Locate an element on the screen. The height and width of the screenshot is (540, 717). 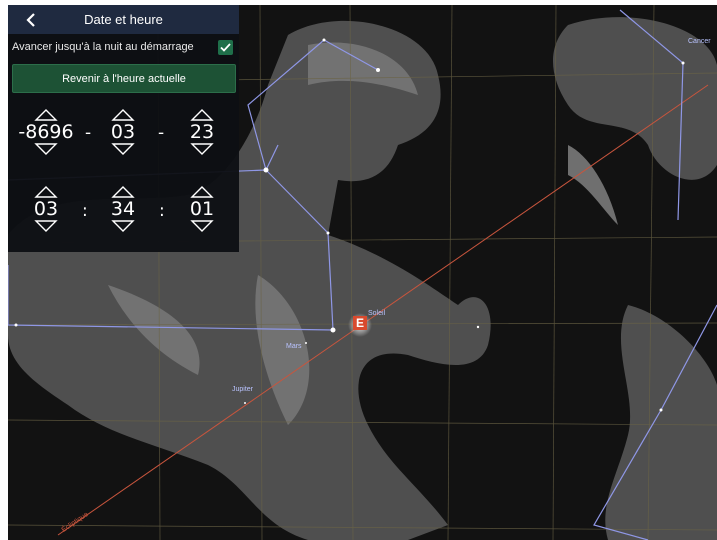
minute-down-arrow-icon is located at coordinates (123, 226).